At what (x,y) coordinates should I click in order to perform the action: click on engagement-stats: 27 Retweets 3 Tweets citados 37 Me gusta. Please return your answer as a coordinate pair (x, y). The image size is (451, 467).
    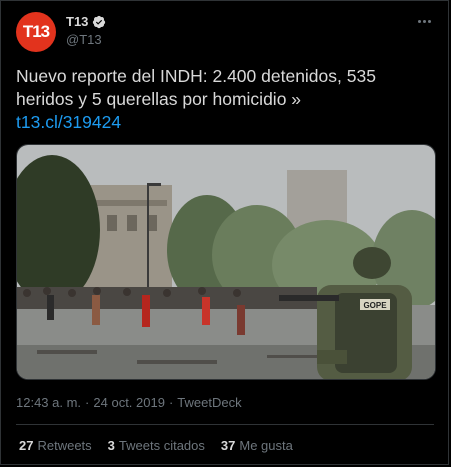
    Looking at the image, I should click on (156, 445).